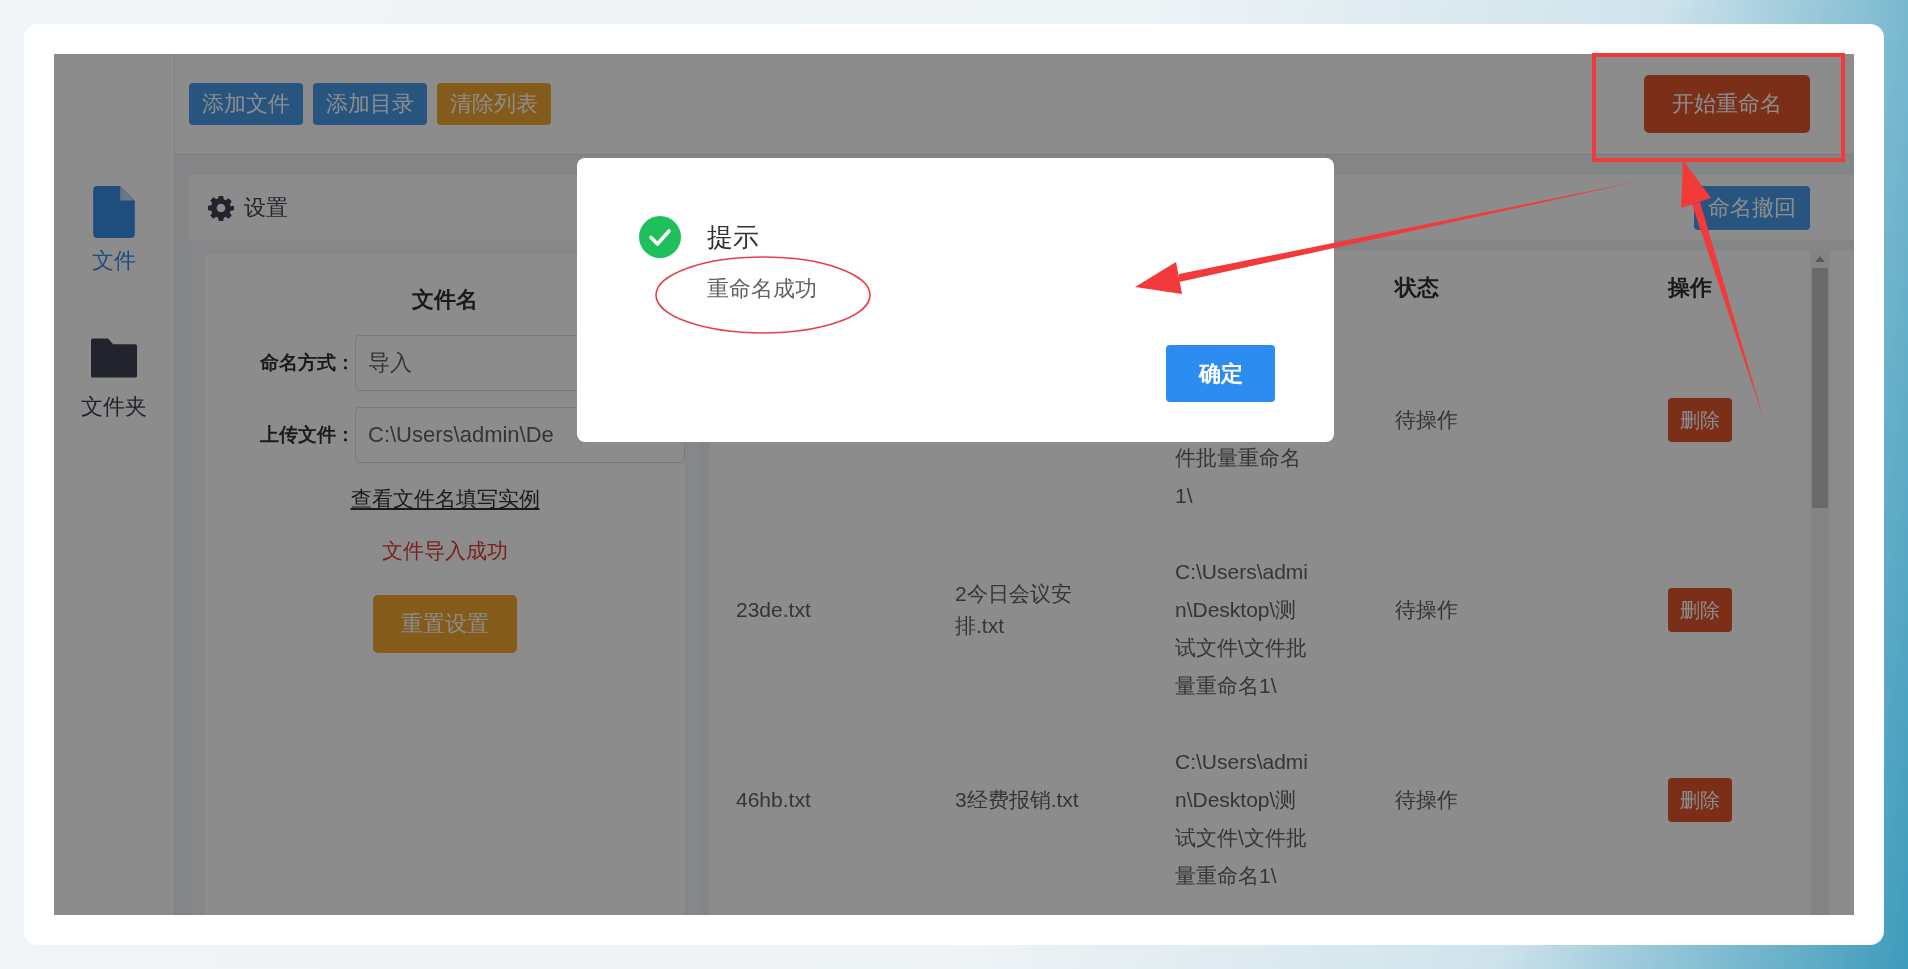 This screenshot has width=1908, height=969. What do you see at coordinates (266, 207) in the screenshot?
I see `panel-title: 设置` at bounding box center [266, 207].